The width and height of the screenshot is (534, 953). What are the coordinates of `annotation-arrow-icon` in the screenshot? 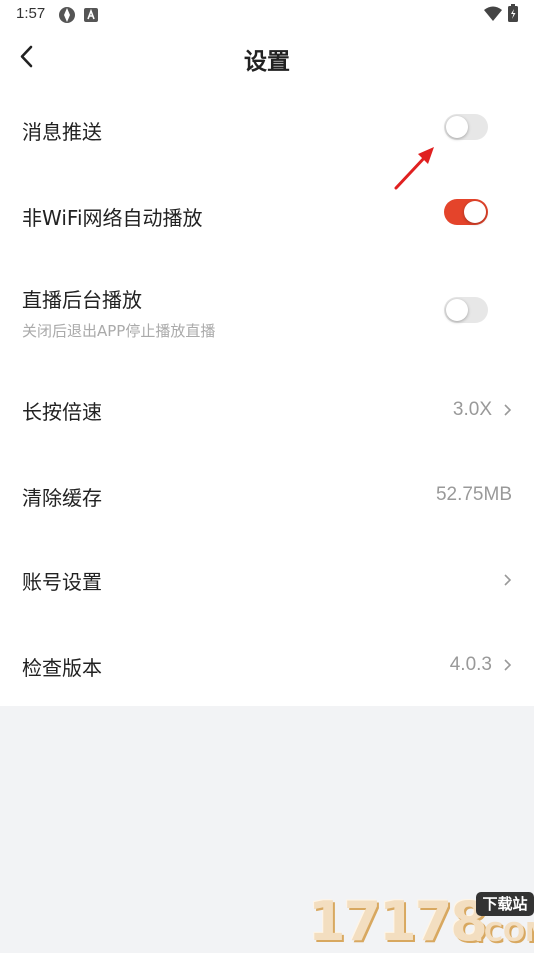 It's located at (414, 168).